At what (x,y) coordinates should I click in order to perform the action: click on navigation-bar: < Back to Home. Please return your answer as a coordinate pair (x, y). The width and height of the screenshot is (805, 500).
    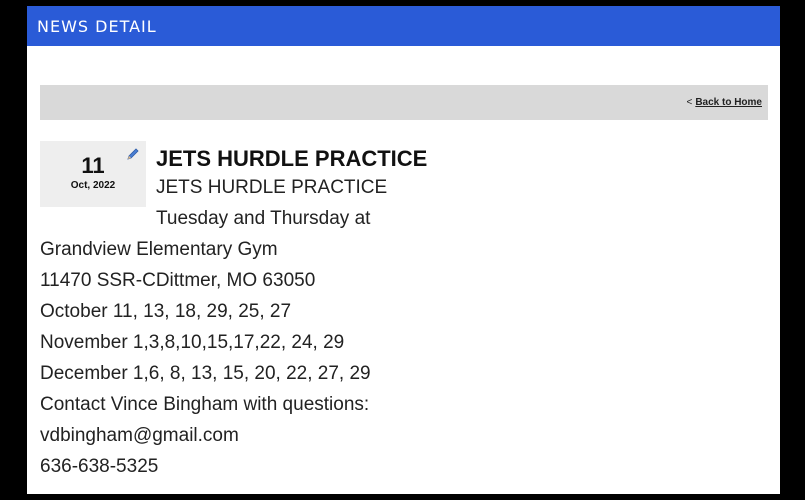
    Looking at the image, I should click on (404, 102).